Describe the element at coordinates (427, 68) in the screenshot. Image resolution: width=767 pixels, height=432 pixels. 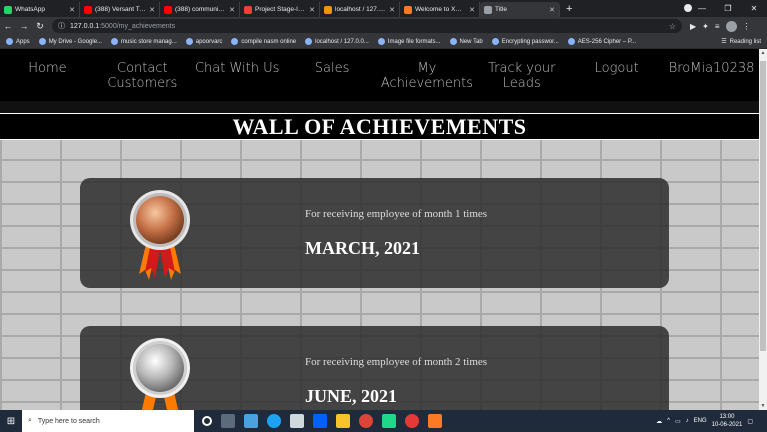
I see `nav-link-line1: My` at that location.